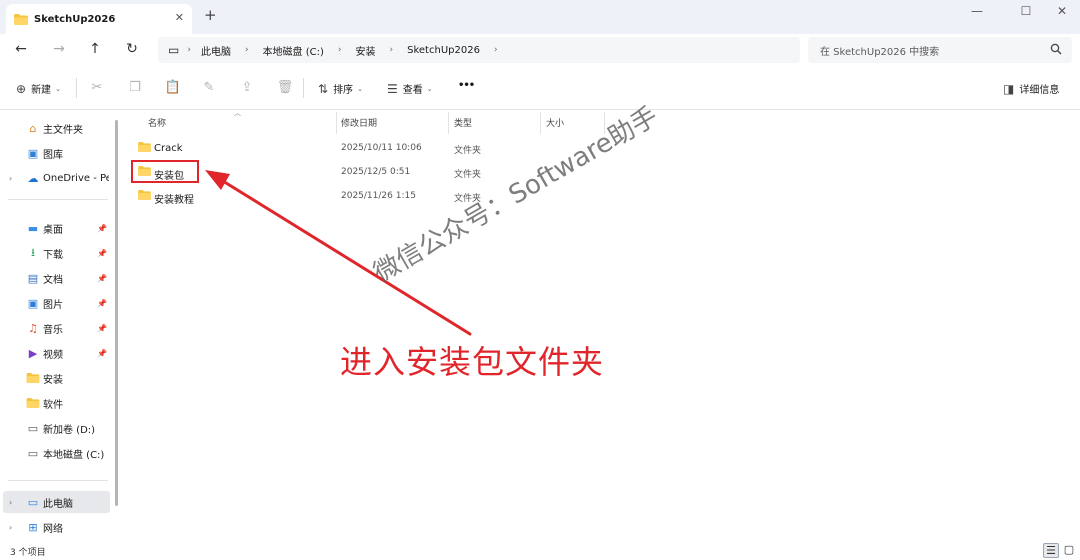 The height and width of the screenshot is (560, 1080). What do you see at coordinates (472, 362) in the screenshot?
I see `annotation-text: 进入安装包文件夹` at bounding box center [472, 362].